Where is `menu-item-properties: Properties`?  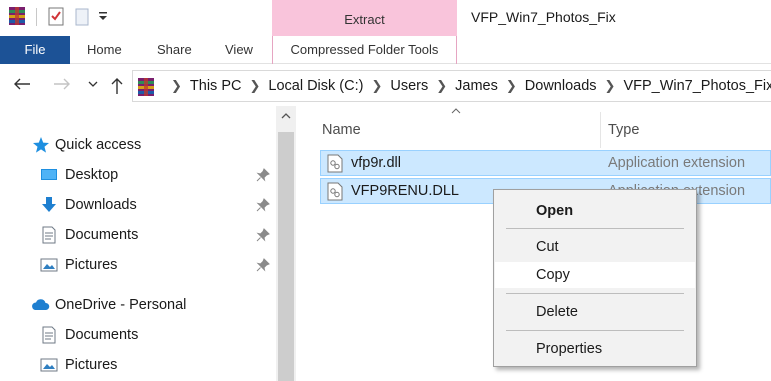
menu-item-properties: Properties is located at coordinates (595, 349).